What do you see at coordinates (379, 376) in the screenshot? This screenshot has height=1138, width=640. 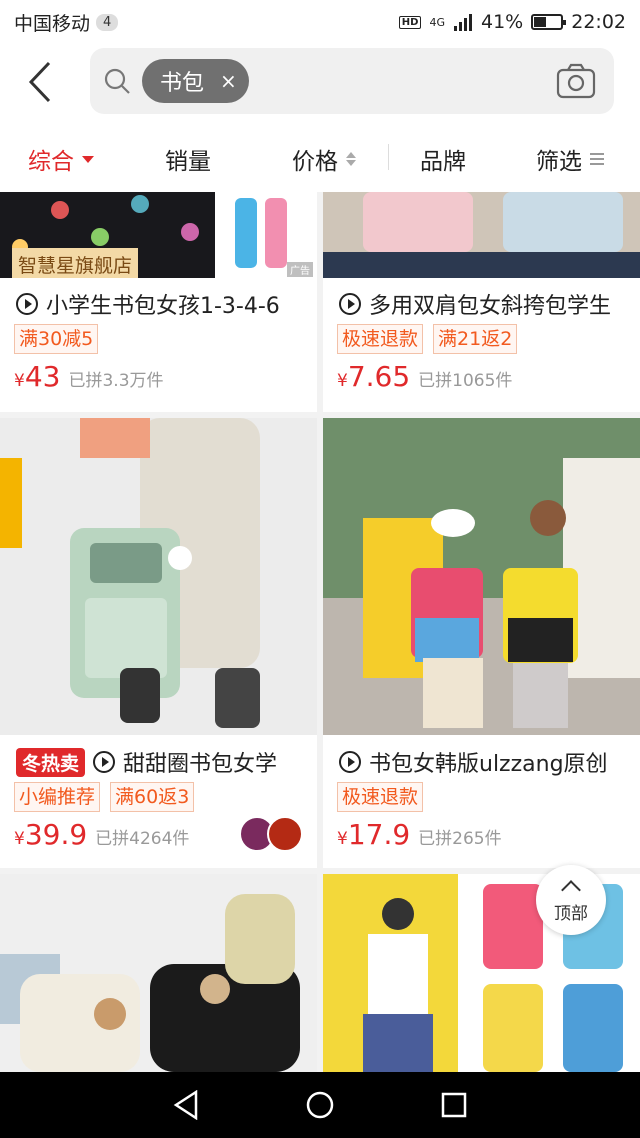 I see `price-value: 7.65` at bounding box center [379, 376].